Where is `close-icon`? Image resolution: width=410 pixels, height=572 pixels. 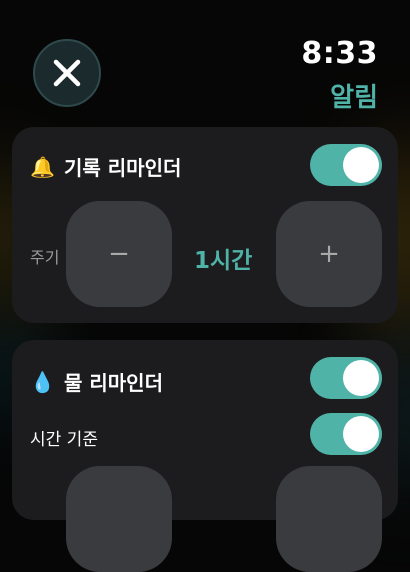
close-icon is located at coordinates (67, 73).